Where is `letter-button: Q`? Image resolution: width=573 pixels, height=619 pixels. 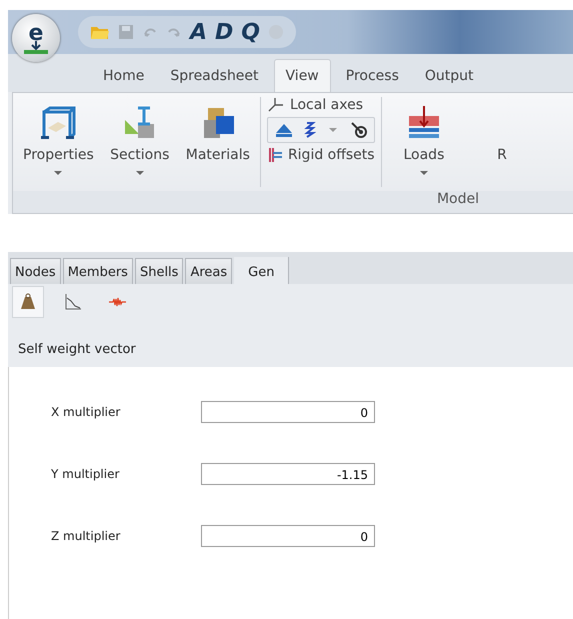 letter-button: Q is located at coordinates (250, 32).